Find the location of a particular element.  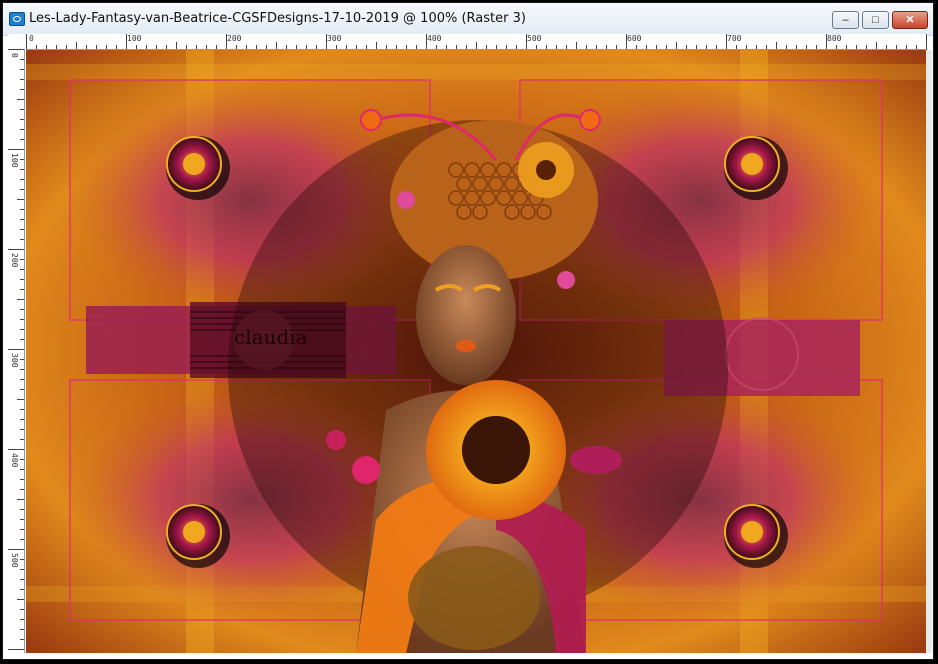

close-button: ✕ is located at coordinates (910, 20).